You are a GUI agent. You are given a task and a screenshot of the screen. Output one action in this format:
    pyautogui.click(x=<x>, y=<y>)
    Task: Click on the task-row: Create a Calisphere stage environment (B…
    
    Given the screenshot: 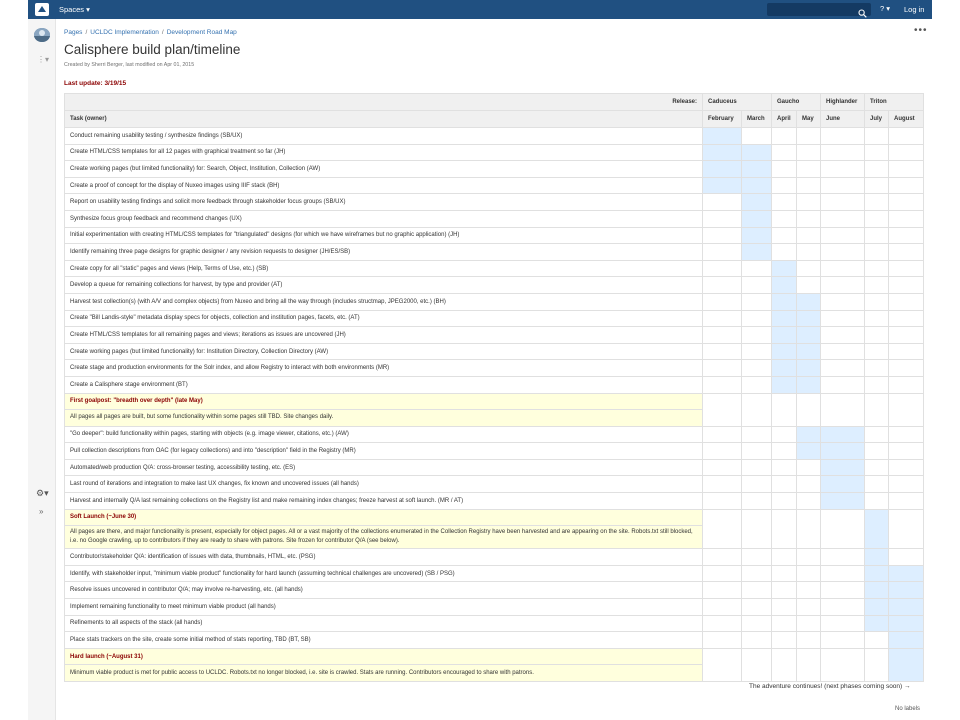 What is the action you would take?
    pyautogui.click(x=494, y=384)
    